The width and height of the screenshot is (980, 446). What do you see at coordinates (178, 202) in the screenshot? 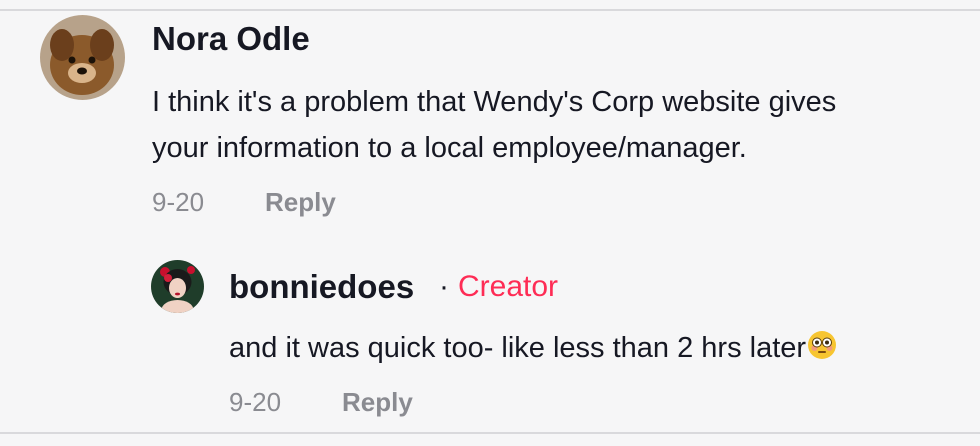
I see `comment-date: 9-20` at bounding box center [178, 202].